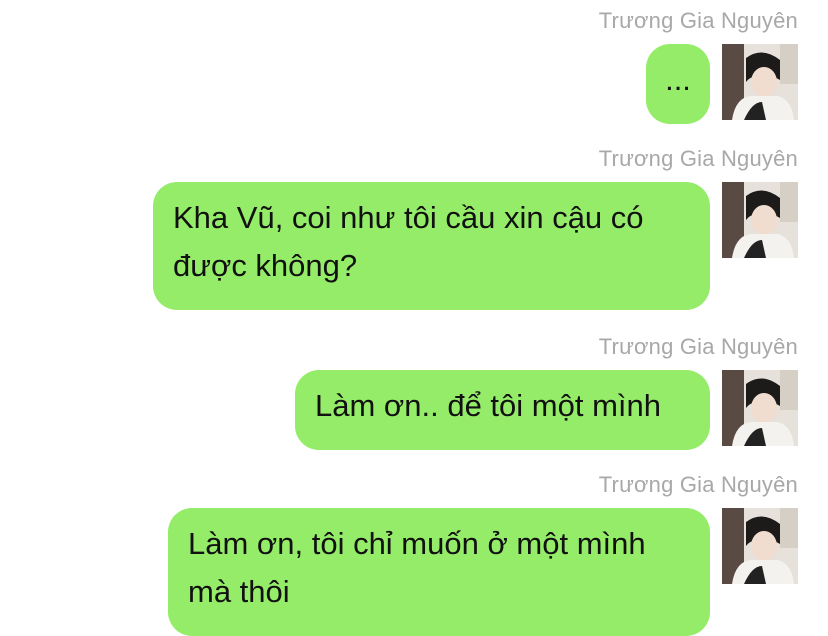  What do you see at coordinates (488, 405) in the screenshot?
I see `message-text: Làm ơn.. để tôi một mình` at bounding box center [488, 405].